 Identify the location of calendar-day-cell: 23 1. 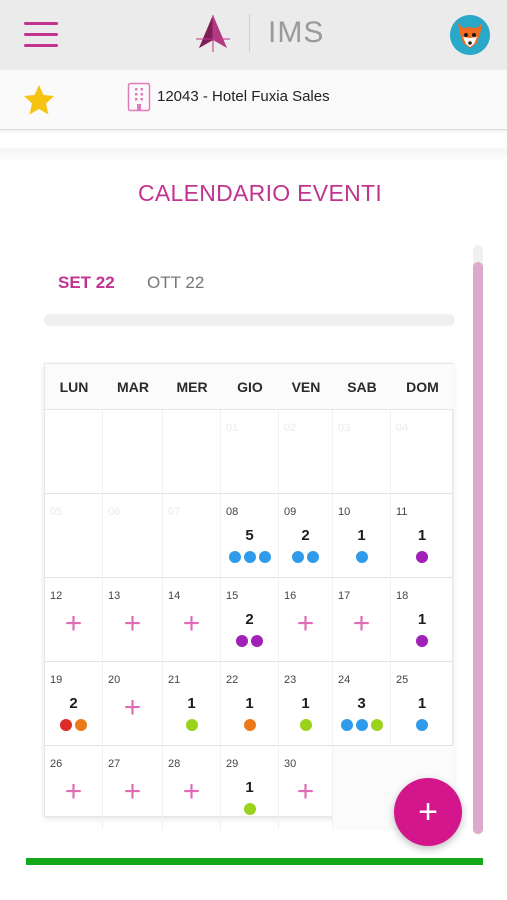
(306, 704).